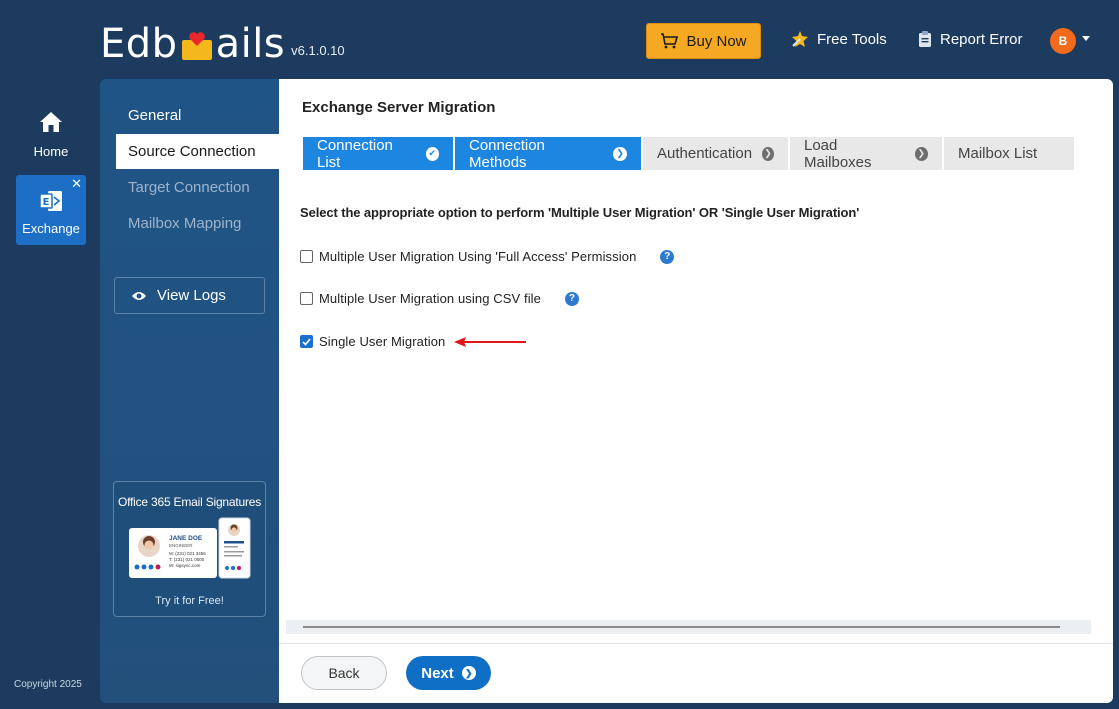 This screenshot has height=709, width=1119. I want to click on checkbox-full-access, so click(306, 256).